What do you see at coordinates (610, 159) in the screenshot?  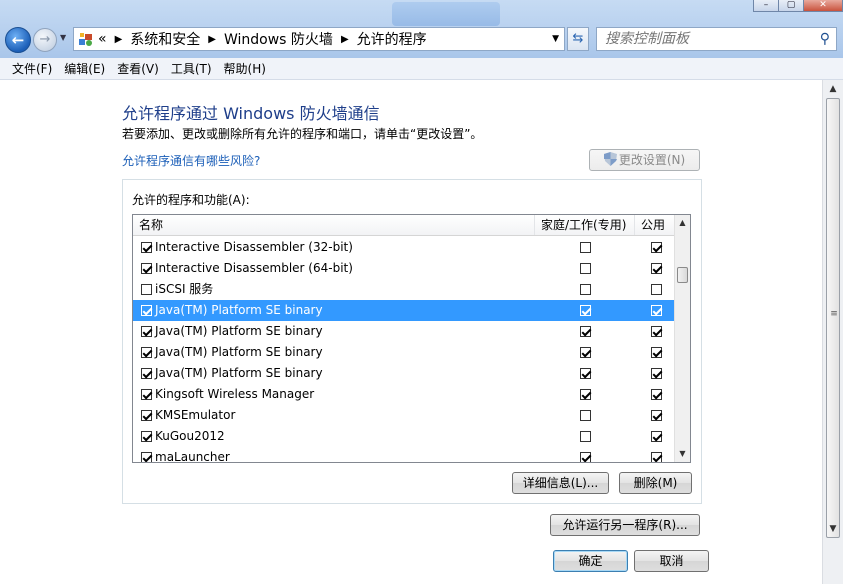 I see `uac-shield-icon` at bounding box center [610, 159].